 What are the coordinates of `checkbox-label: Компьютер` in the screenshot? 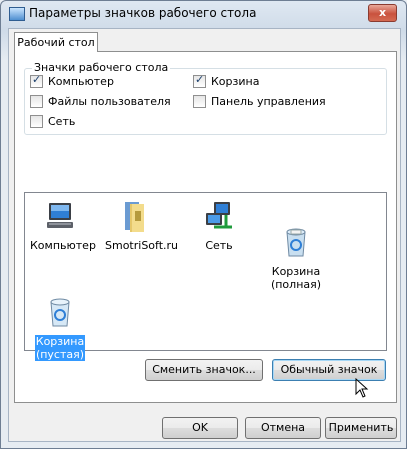 It's located at (81, 81).